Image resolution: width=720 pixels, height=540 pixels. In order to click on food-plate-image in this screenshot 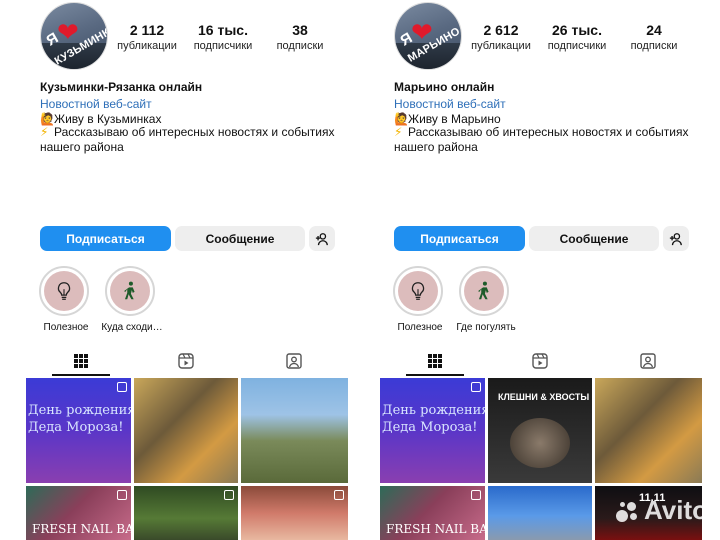, I will do `click(540, 443)`.